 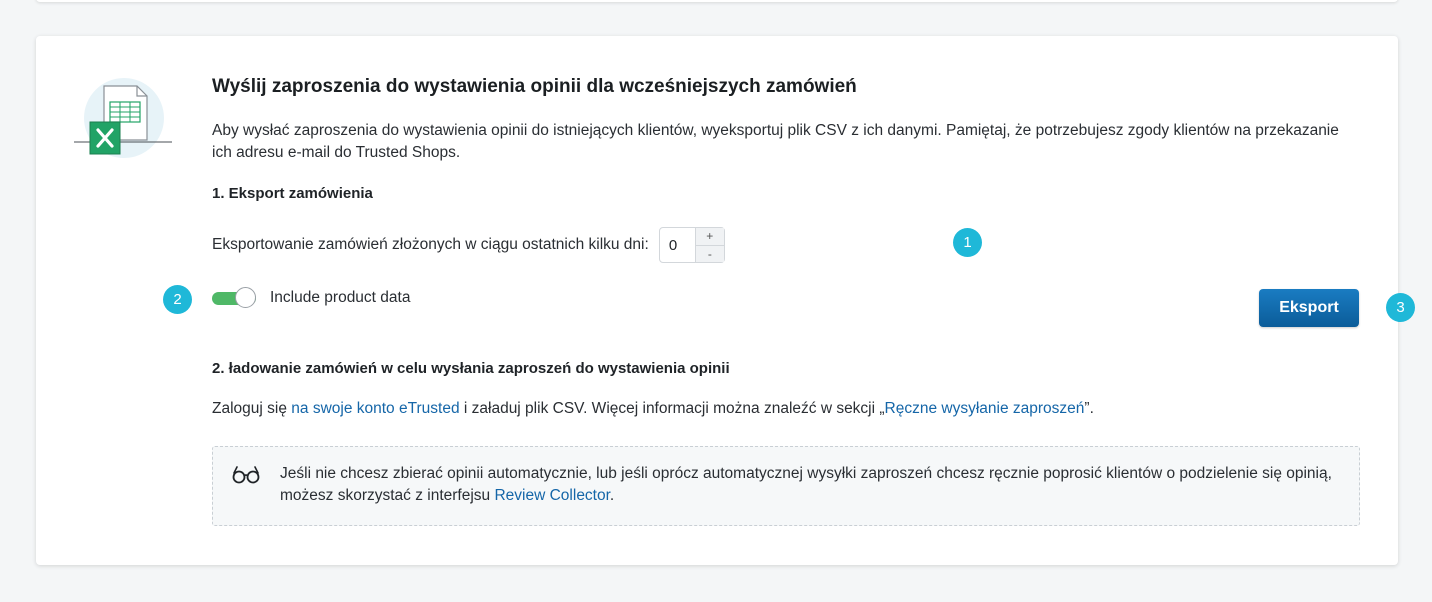 I want to click on csv-excel-file-icon, so click(x=123, y=118).